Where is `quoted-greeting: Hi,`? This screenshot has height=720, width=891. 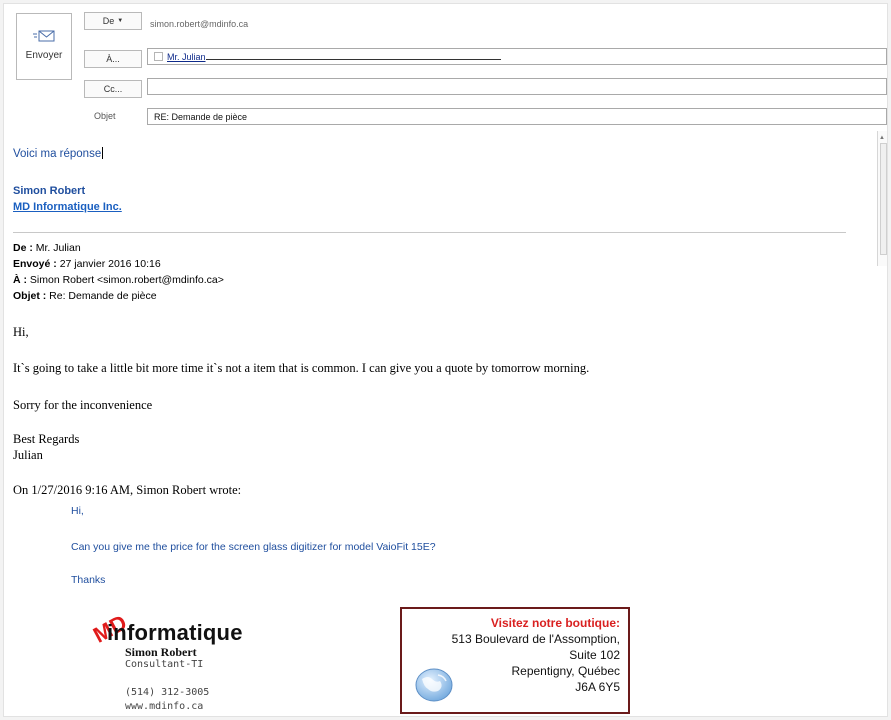
quoted-greeting: Hi, is located at coordinates (77, 511).